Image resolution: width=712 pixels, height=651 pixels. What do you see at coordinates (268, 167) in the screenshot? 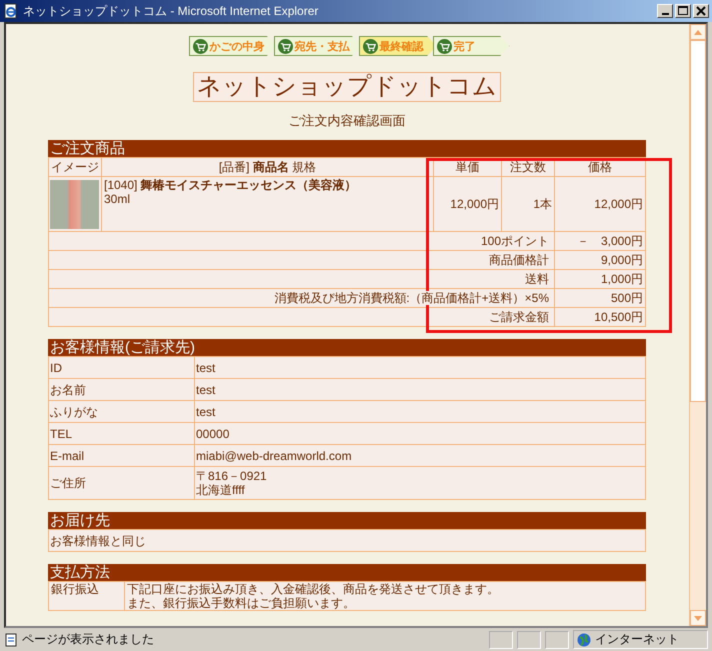
I see `column-header: [品番] 商品名 規格` at bounding box center [268, 167].